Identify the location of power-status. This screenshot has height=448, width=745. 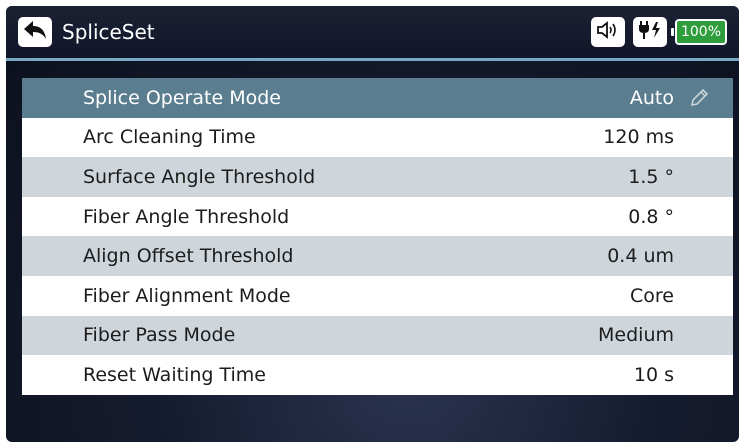
(650, 32).